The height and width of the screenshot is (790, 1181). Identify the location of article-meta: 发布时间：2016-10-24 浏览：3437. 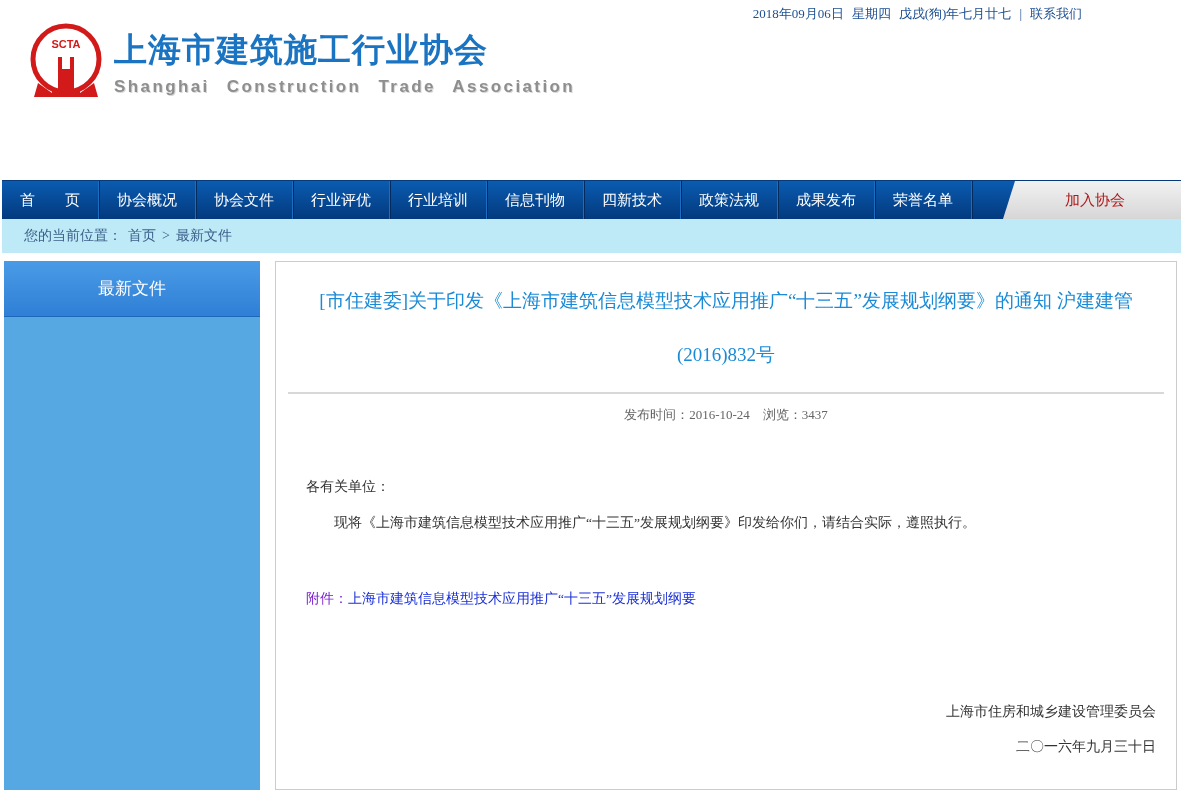
(726, 415).